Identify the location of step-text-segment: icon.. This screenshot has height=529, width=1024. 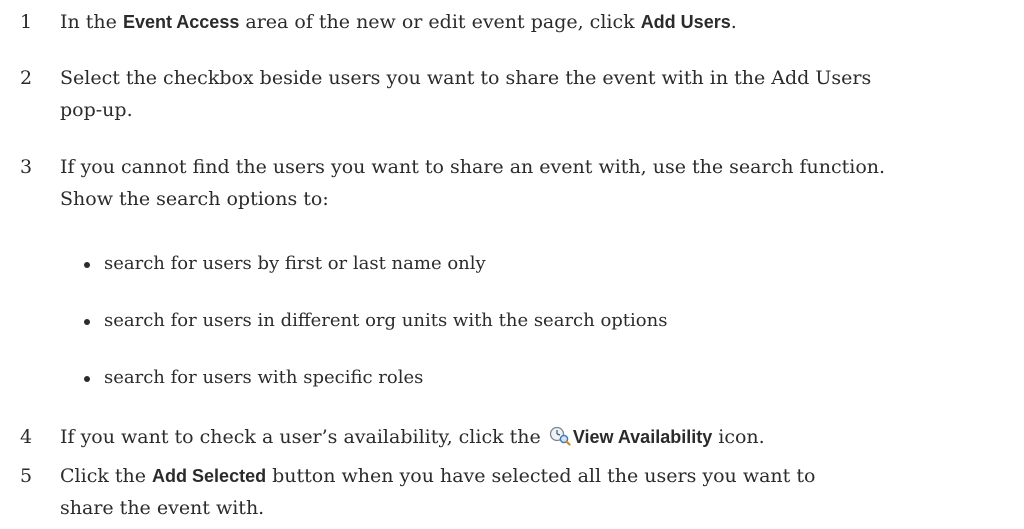
(738, 437).